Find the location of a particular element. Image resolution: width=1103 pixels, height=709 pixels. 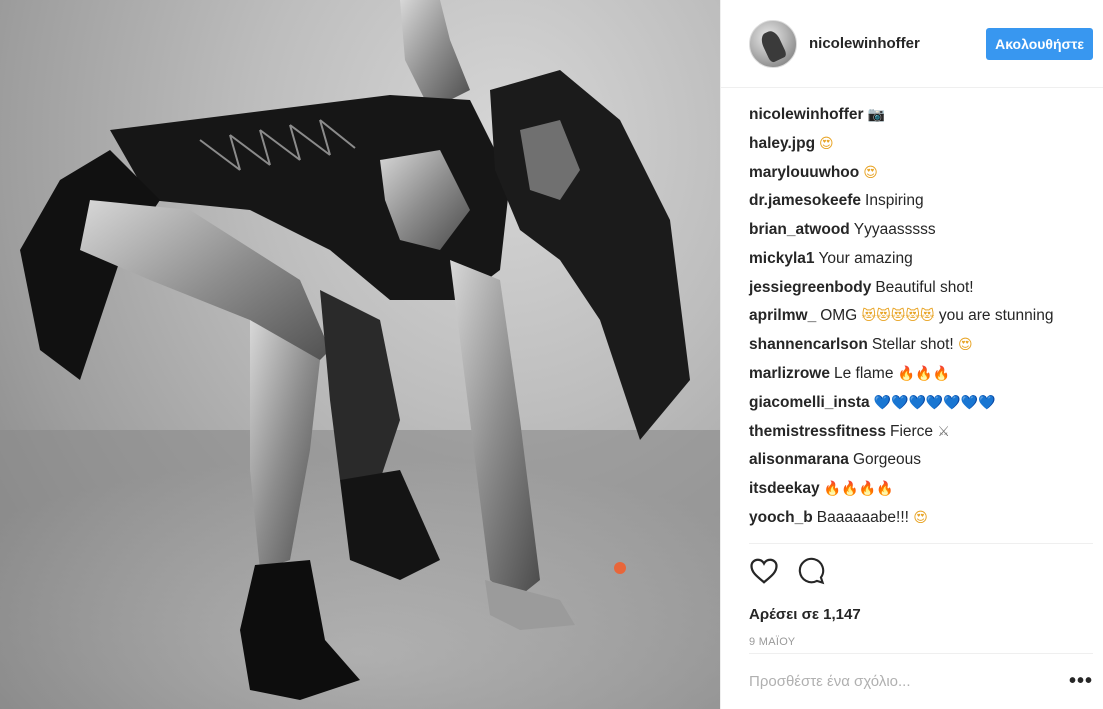

comment-text: Inspiring is located at coordinates (894, 201).